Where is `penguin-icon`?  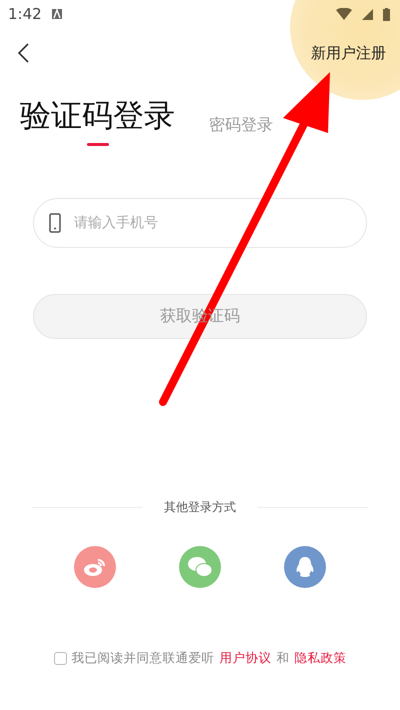 penguin-icon is located at coordinates (305, 567).